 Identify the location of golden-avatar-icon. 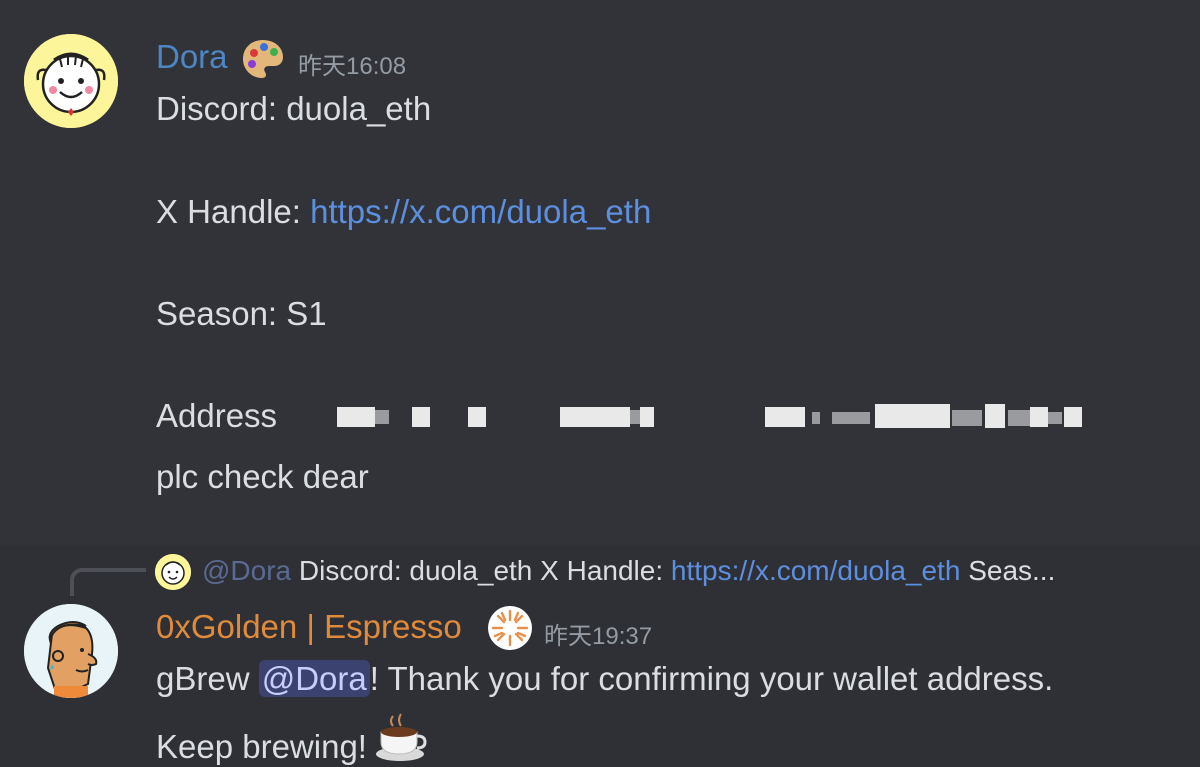
(71, 651).